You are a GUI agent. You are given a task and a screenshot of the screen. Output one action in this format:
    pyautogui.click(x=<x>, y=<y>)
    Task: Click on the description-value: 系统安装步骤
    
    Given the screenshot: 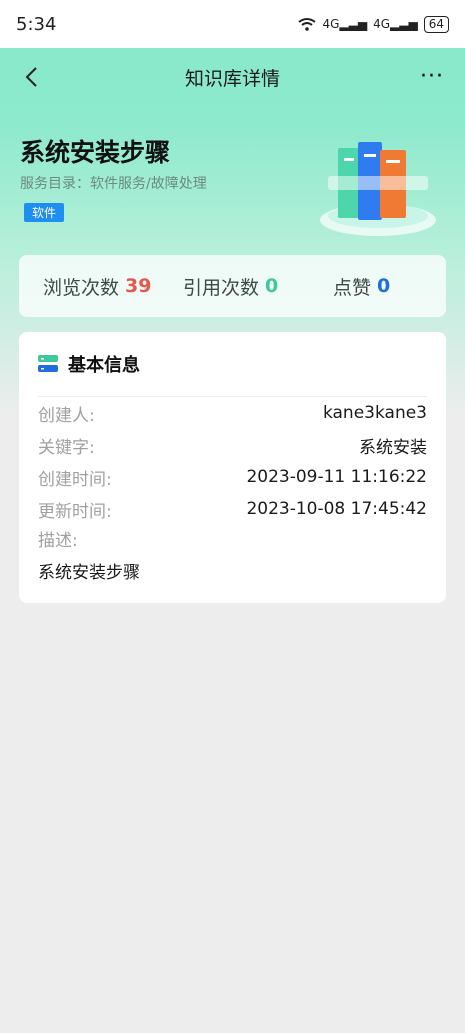 What is the action you would take?
    pyautogui.click(x=89, y=573)
    